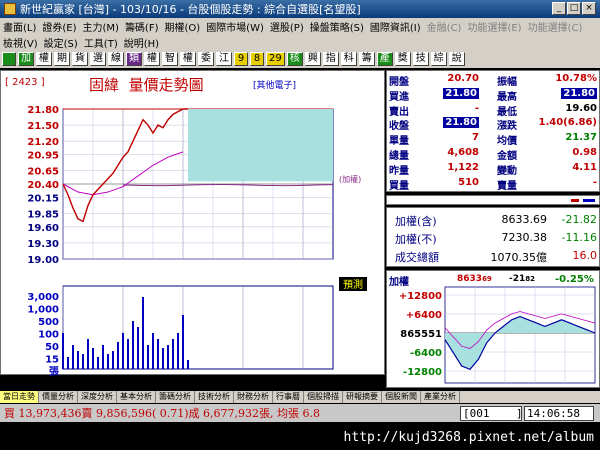 The image size is (600, 450). Describe the element at coordinates (257, 59) in the screenshot. I see `toolbar-button: 8` at that location.